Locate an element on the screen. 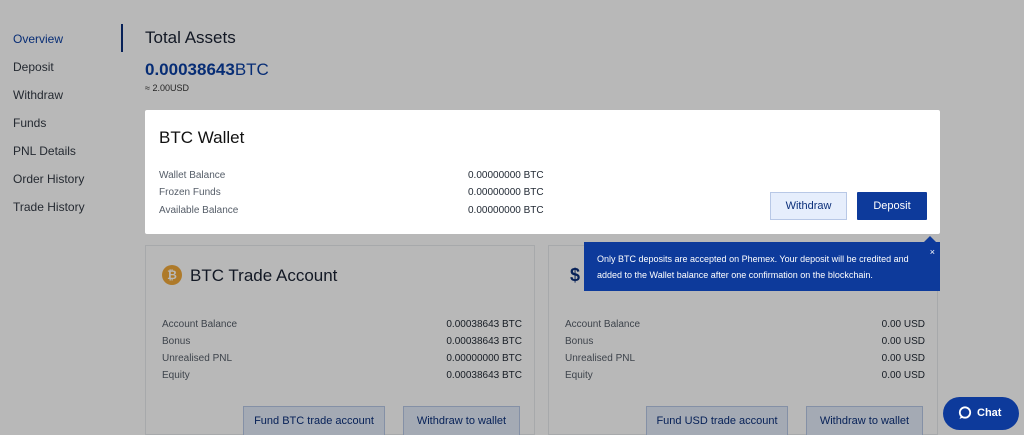 Image resolution: width=1024 pixels, height=435 pixels. deposit-button: Deposit is located at coordinates (892, 206).